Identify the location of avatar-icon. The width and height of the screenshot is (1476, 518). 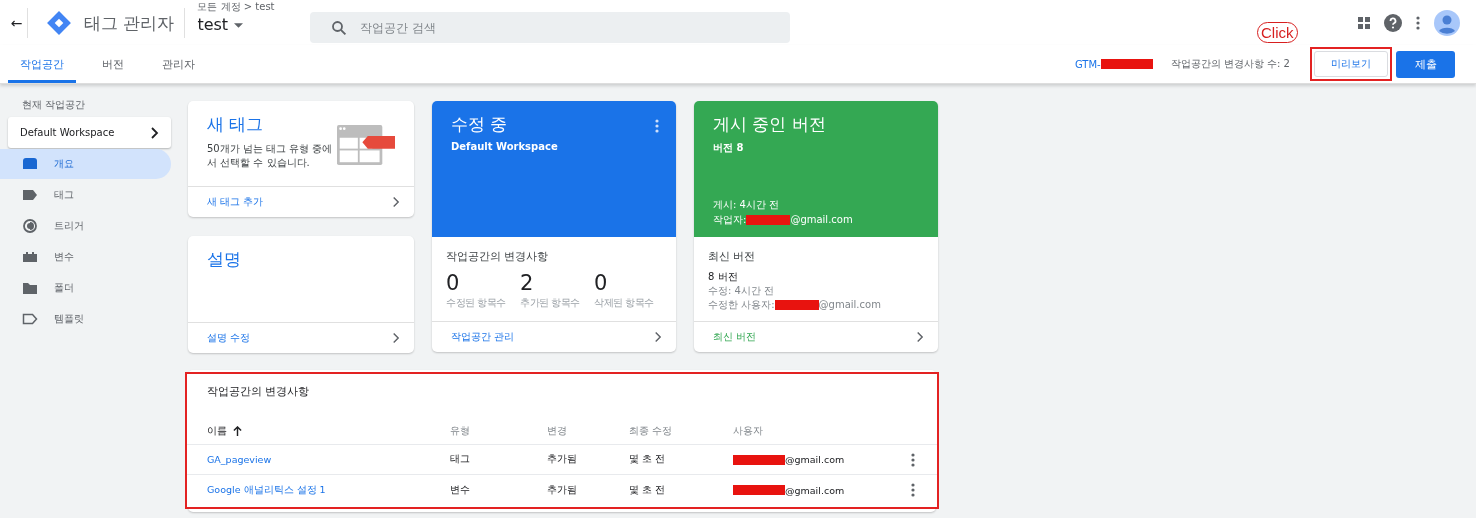
(1447, 22).